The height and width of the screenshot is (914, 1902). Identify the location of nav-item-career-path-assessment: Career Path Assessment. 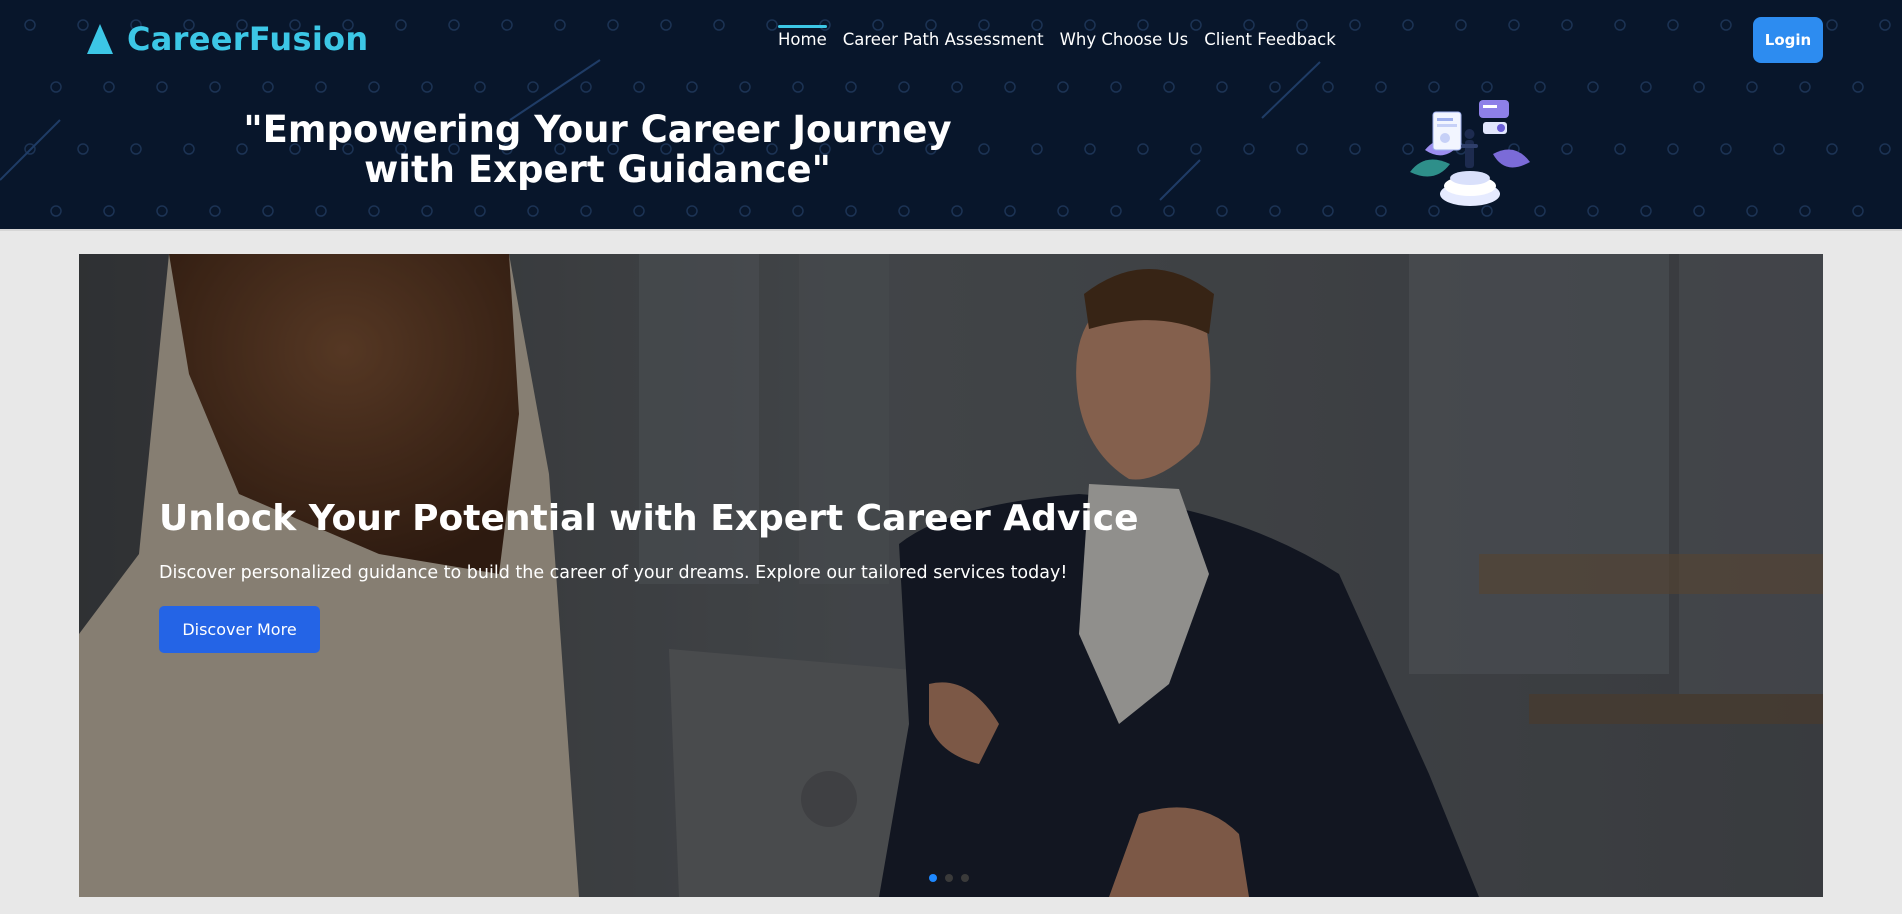
(943, 37).